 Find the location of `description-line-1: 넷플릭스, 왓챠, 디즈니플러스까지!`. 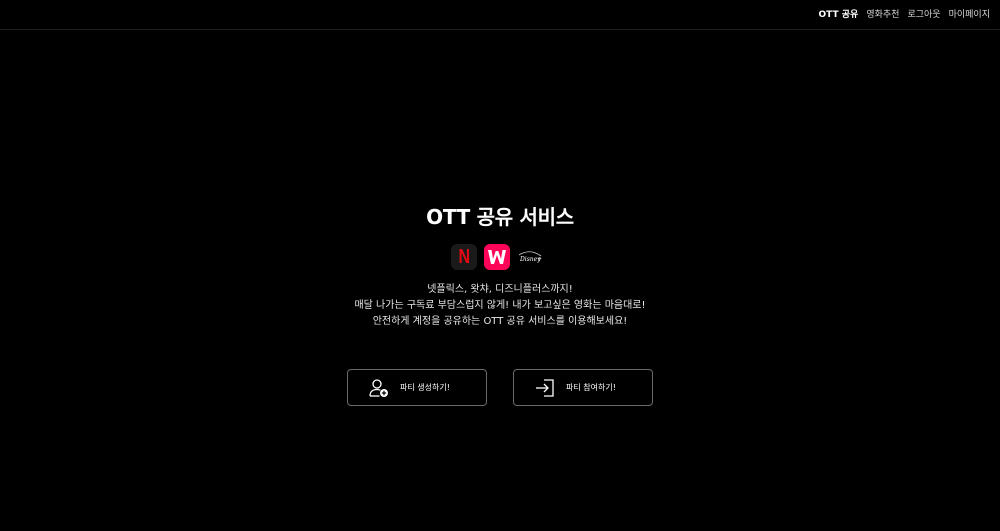

description-line-1: 넷플릭스, 왓챠, 디즈니플러스까지! is located at coordinates (500, 289).